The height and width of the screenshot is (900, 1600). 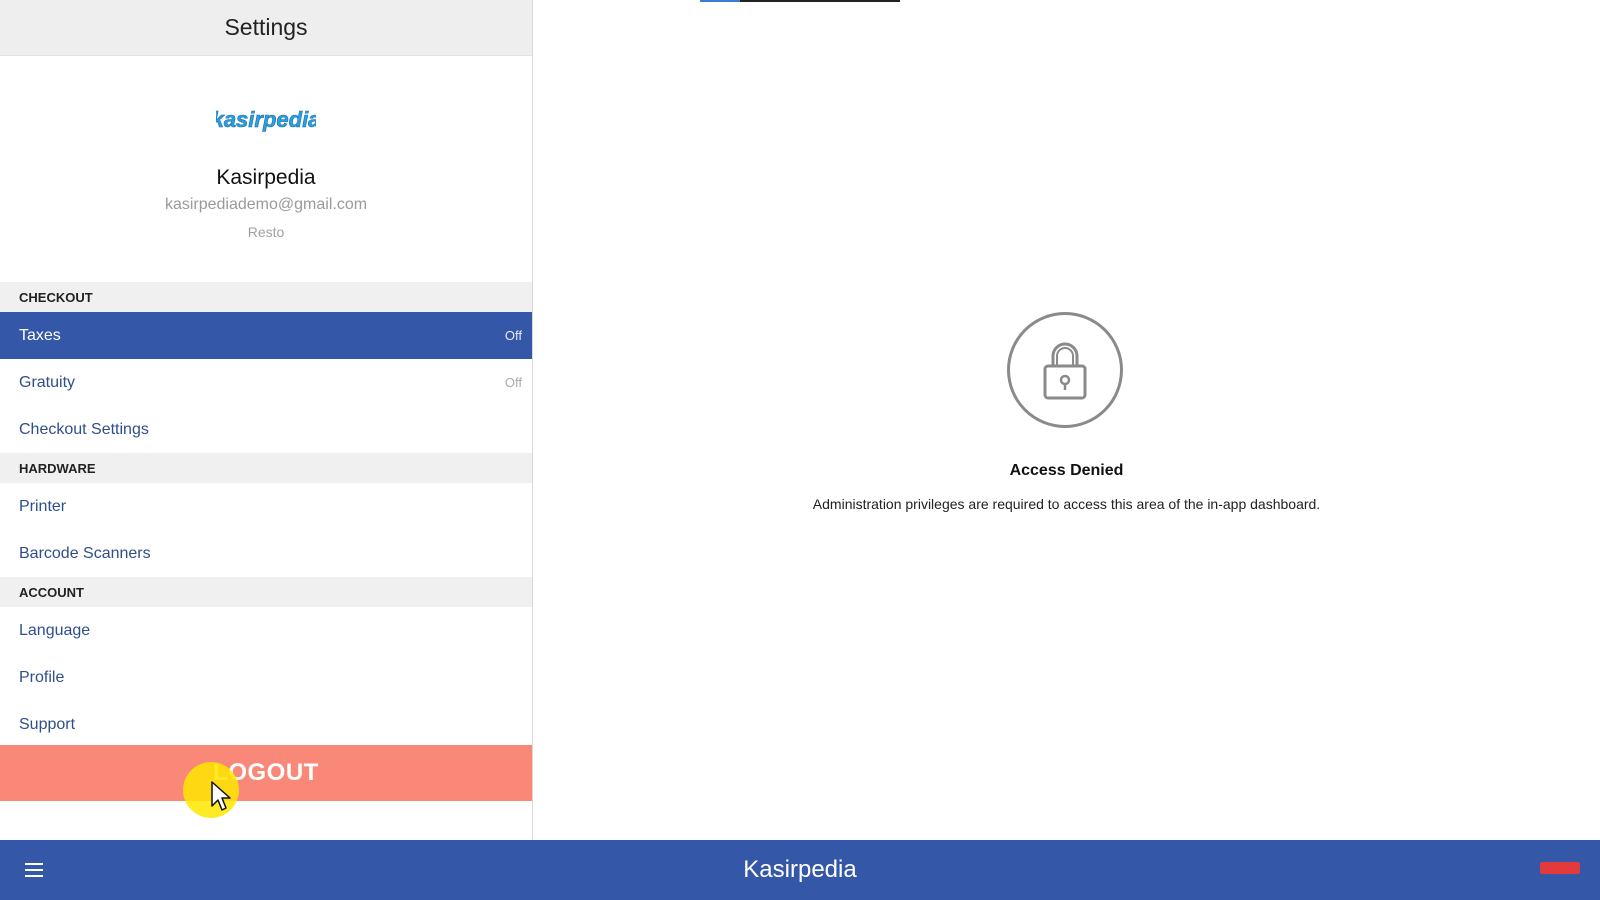 What do you see at coordinates (266, 335) in the screenshot?
I see `menu-item-taxes: Taxes Off` at bounding box center [266, 335].